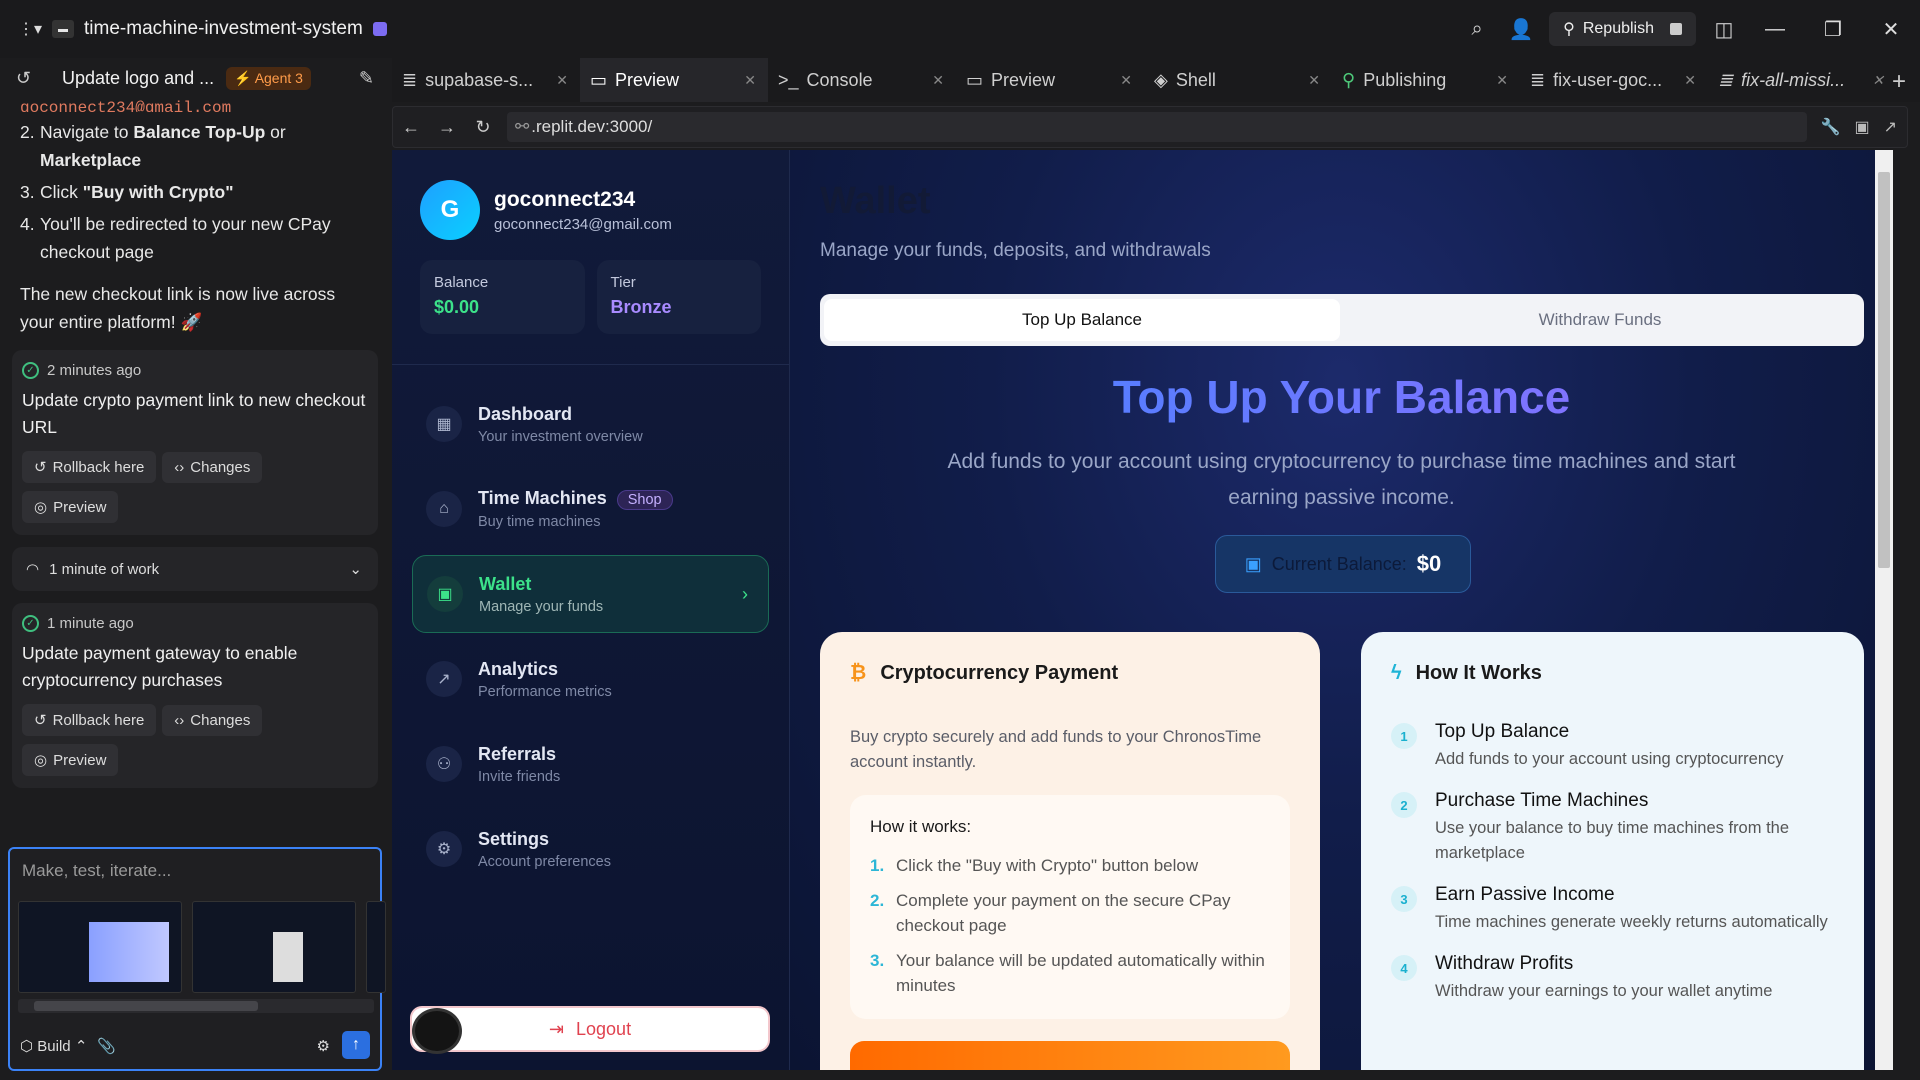  What do you see at coordinates (30, 623) in the screenshot?
I see `checkmark-icon: ✓` at bounding box center [30, 623].